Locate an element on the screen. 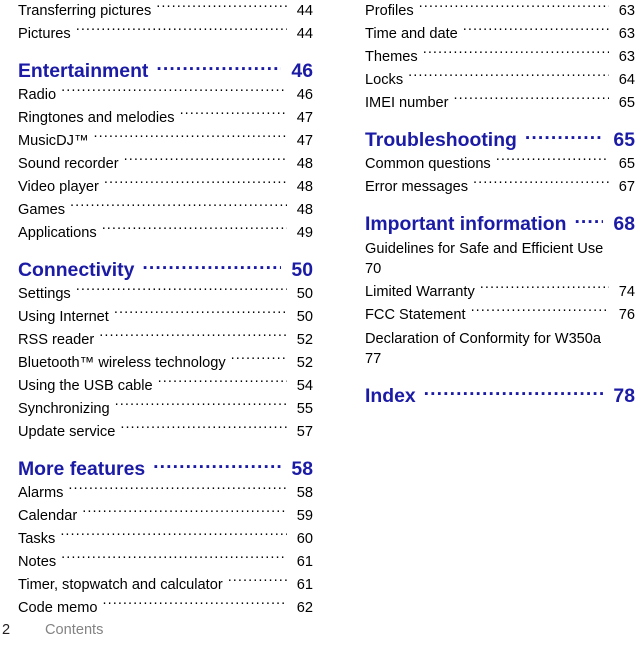  toc-page-number: 74 is located at coordinates (626, 292).